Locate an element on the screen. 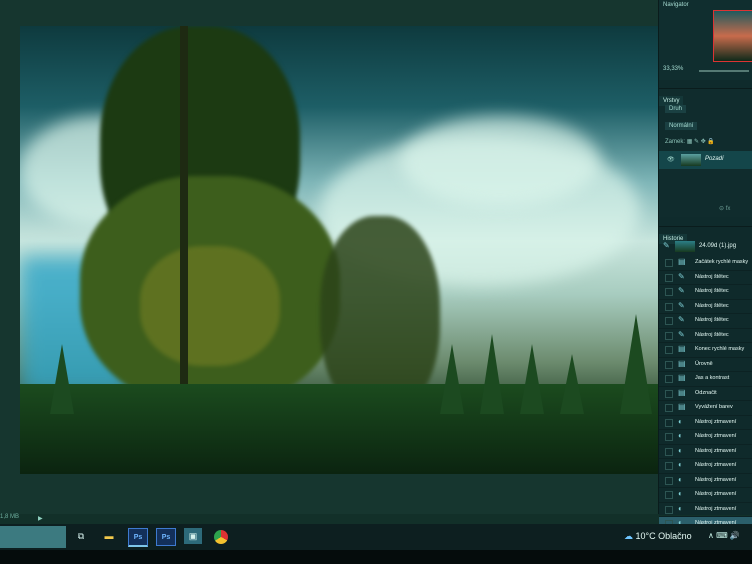 The width and height of the screenshot is (752, 564). mask-icon: ▤ is located at coordinates (682, 261).